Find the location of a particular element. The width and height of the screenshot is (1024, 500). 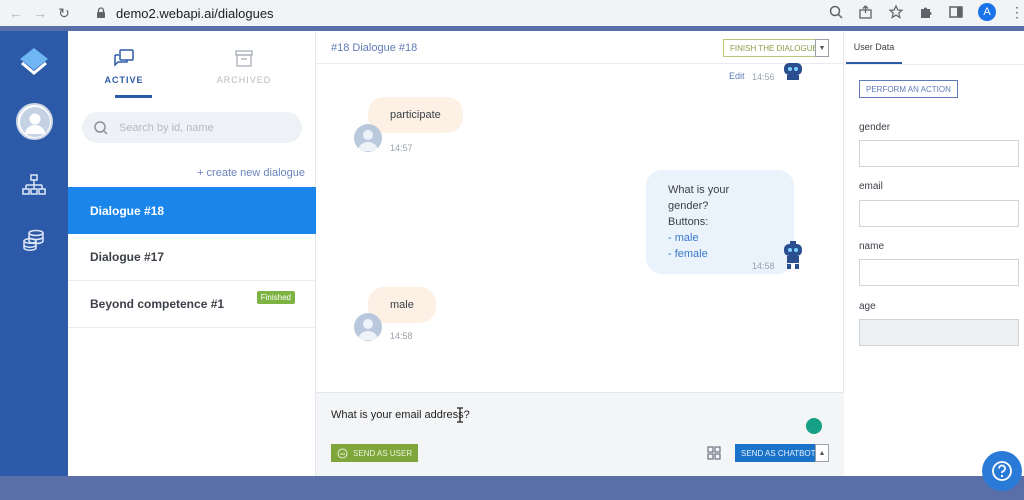

message-text: What is your gender? is located at coordinates (699, 198).